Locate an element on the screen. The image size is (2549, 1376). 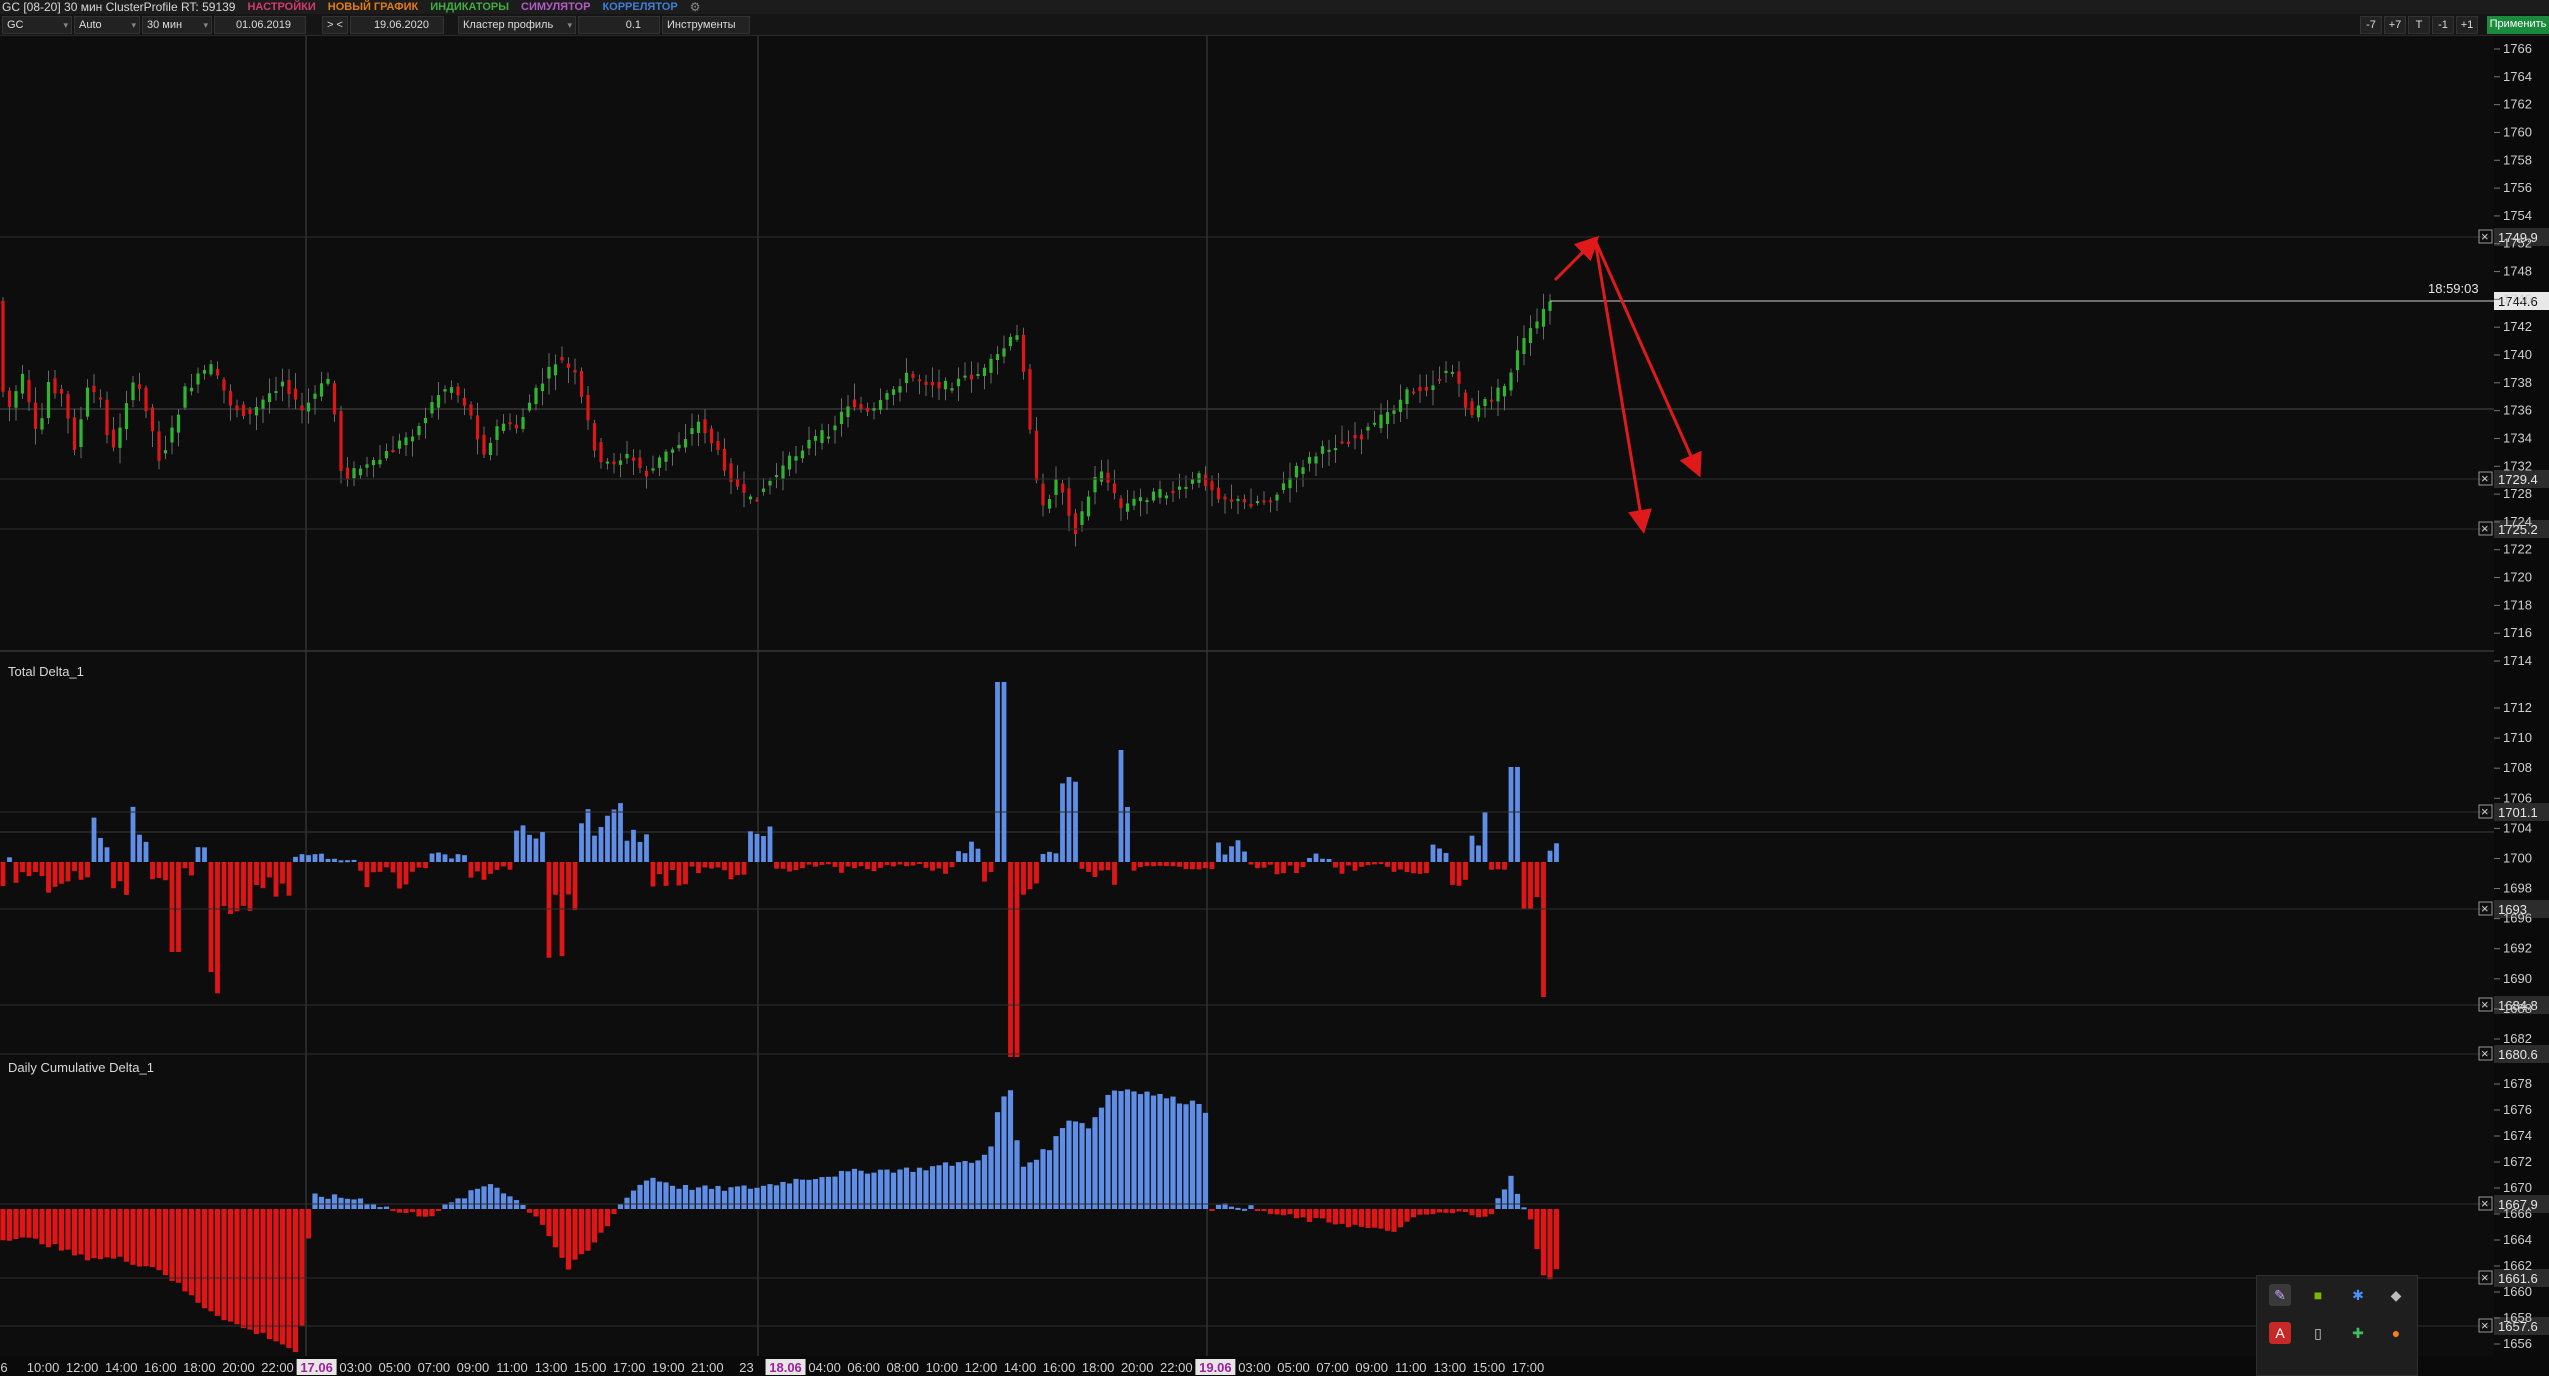
time-label: 18:00 is located at coordinates (199, 1367).